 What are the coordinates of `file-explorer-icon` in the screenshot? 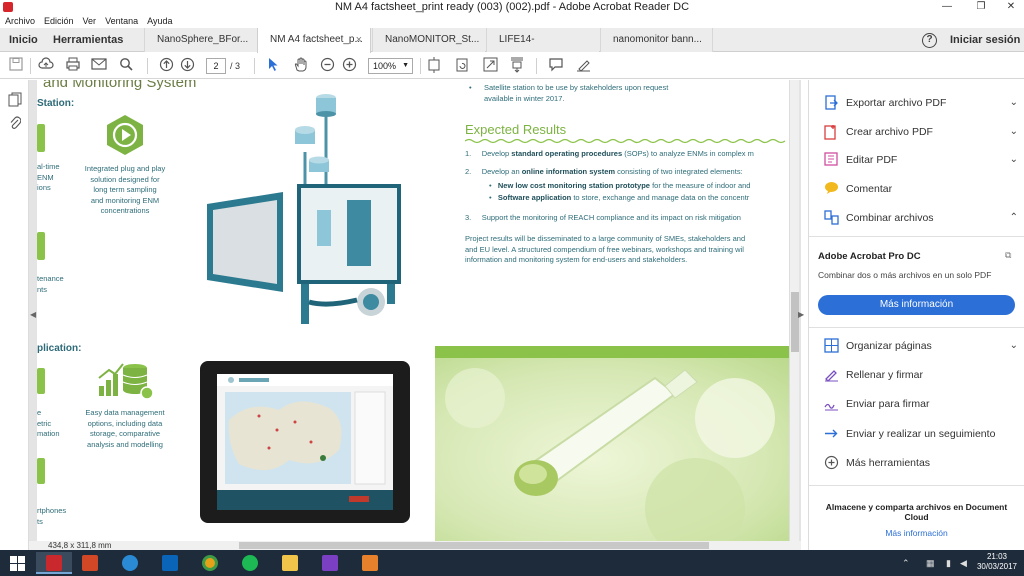 It's located at (290, 563).